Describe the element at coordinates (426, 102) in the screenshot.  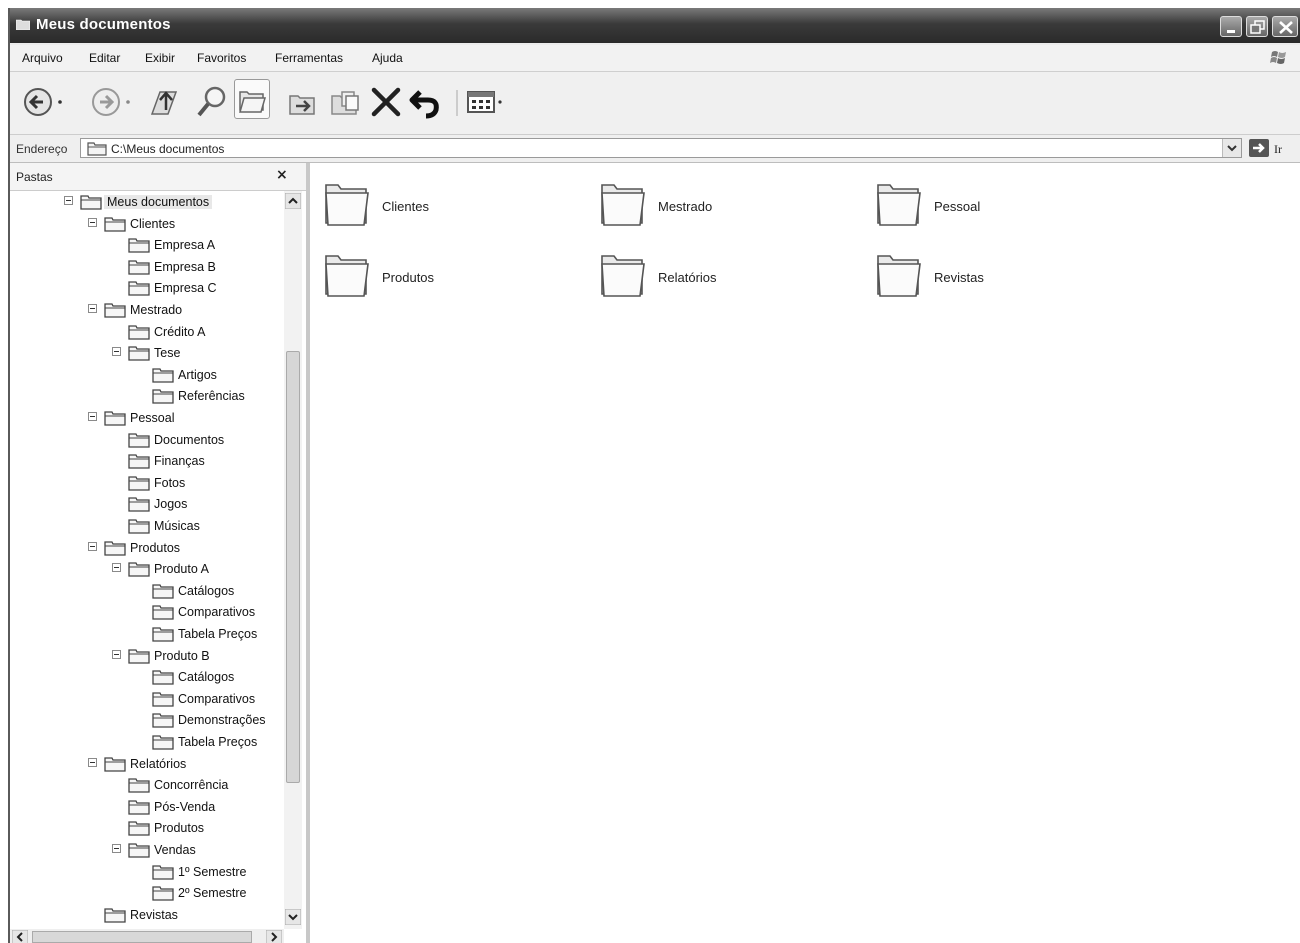
I see `undo-icon` at that location.